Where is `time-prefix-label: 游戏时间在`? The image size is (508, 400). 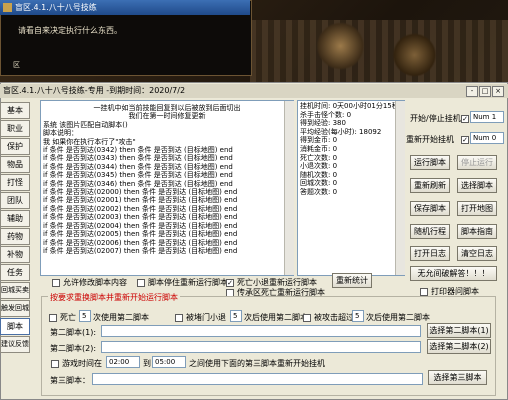 time-prefix-label: 游戏时间在 is located at coordinates (82, 363).